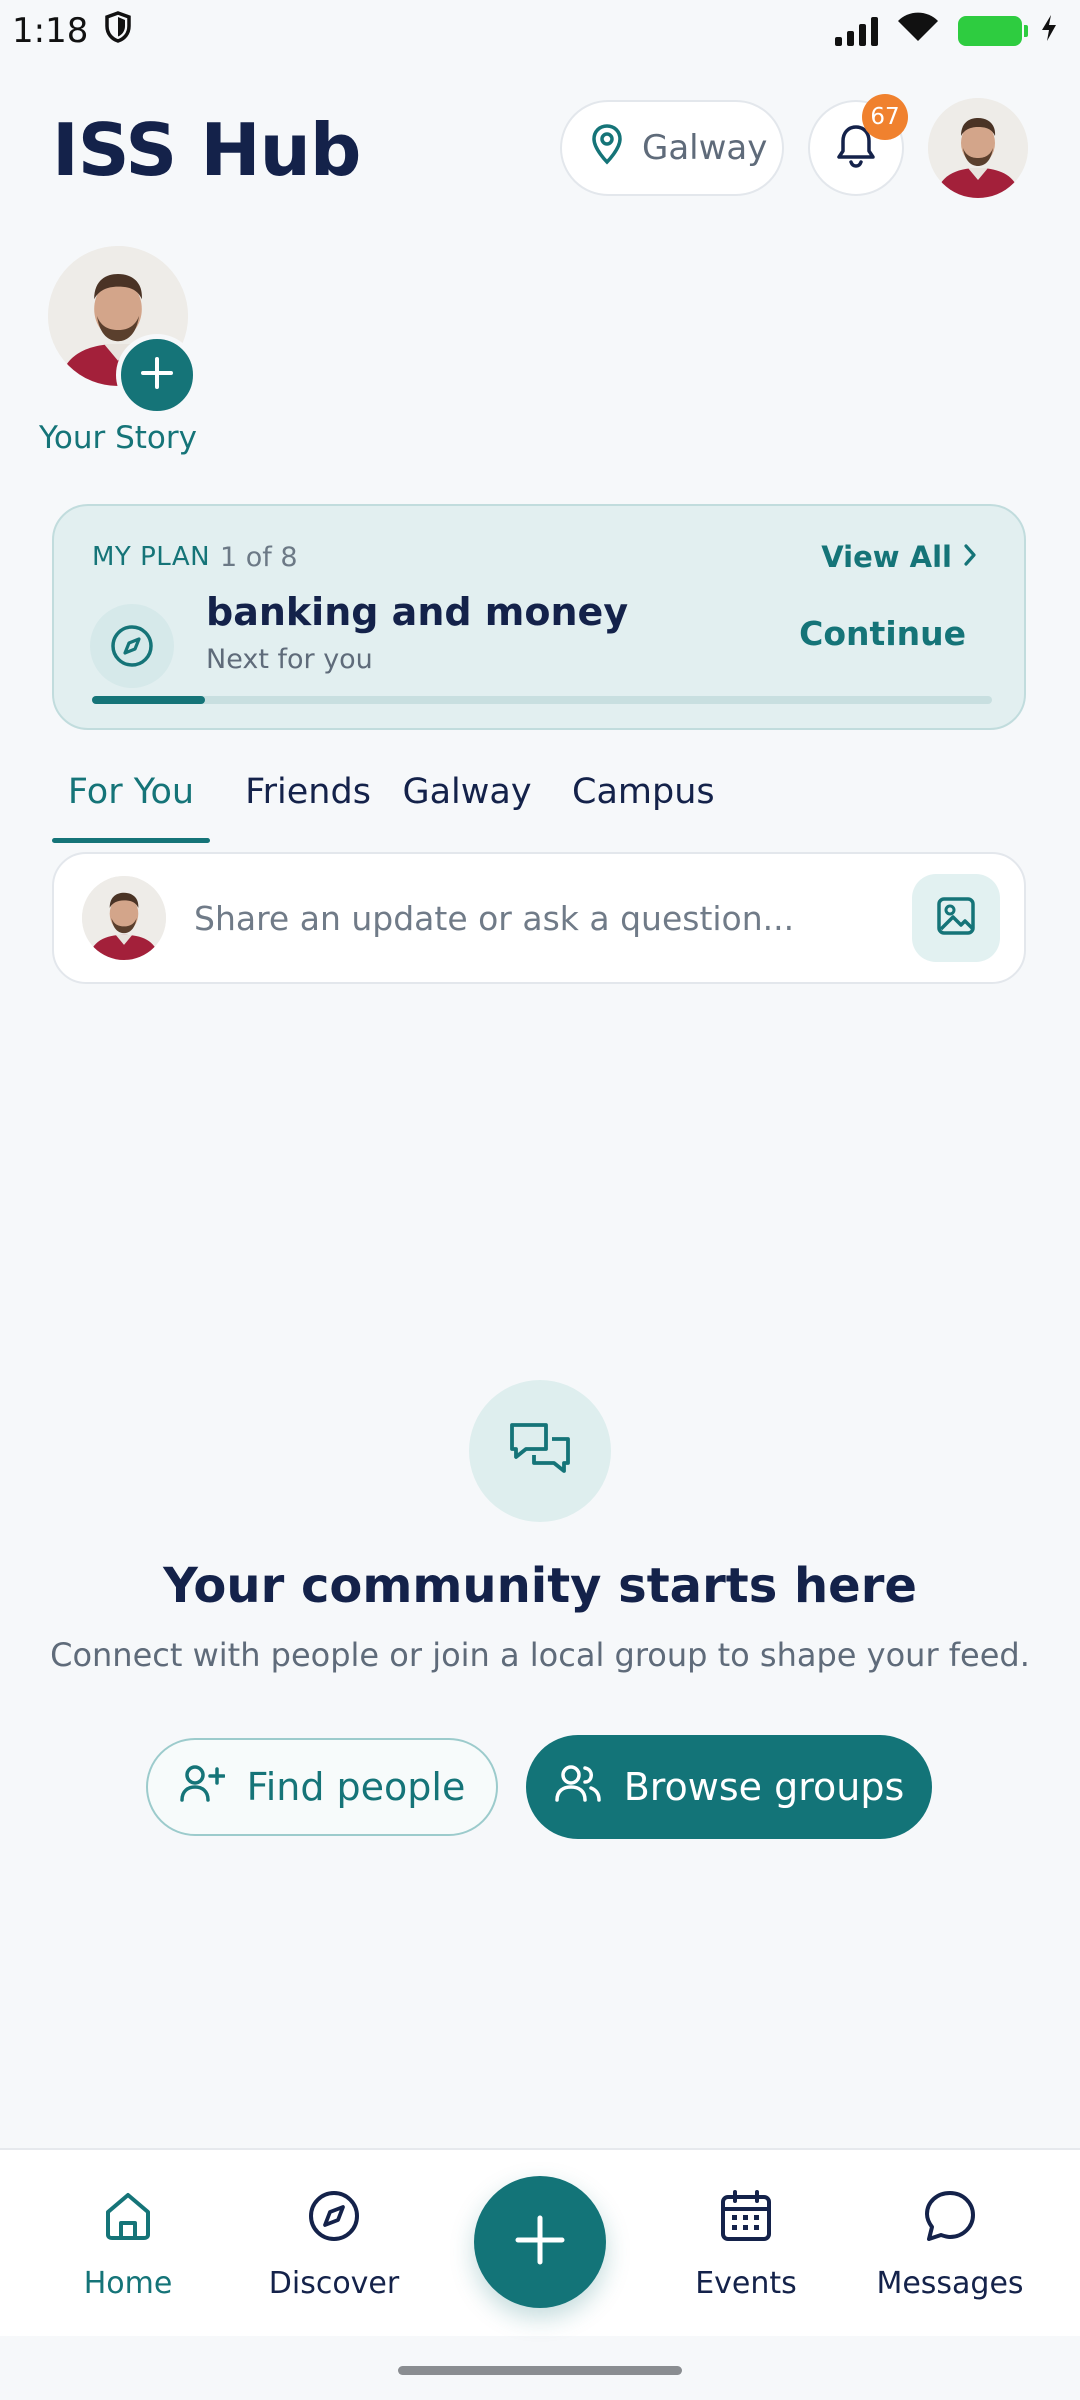 Image resolution: width=1080 pixels, height=2400 pixels. What do you see at coordinates (334, 2283) in the screenshot?
I see `nav-discover-label: Discover` at bounding box center [334, 2283].